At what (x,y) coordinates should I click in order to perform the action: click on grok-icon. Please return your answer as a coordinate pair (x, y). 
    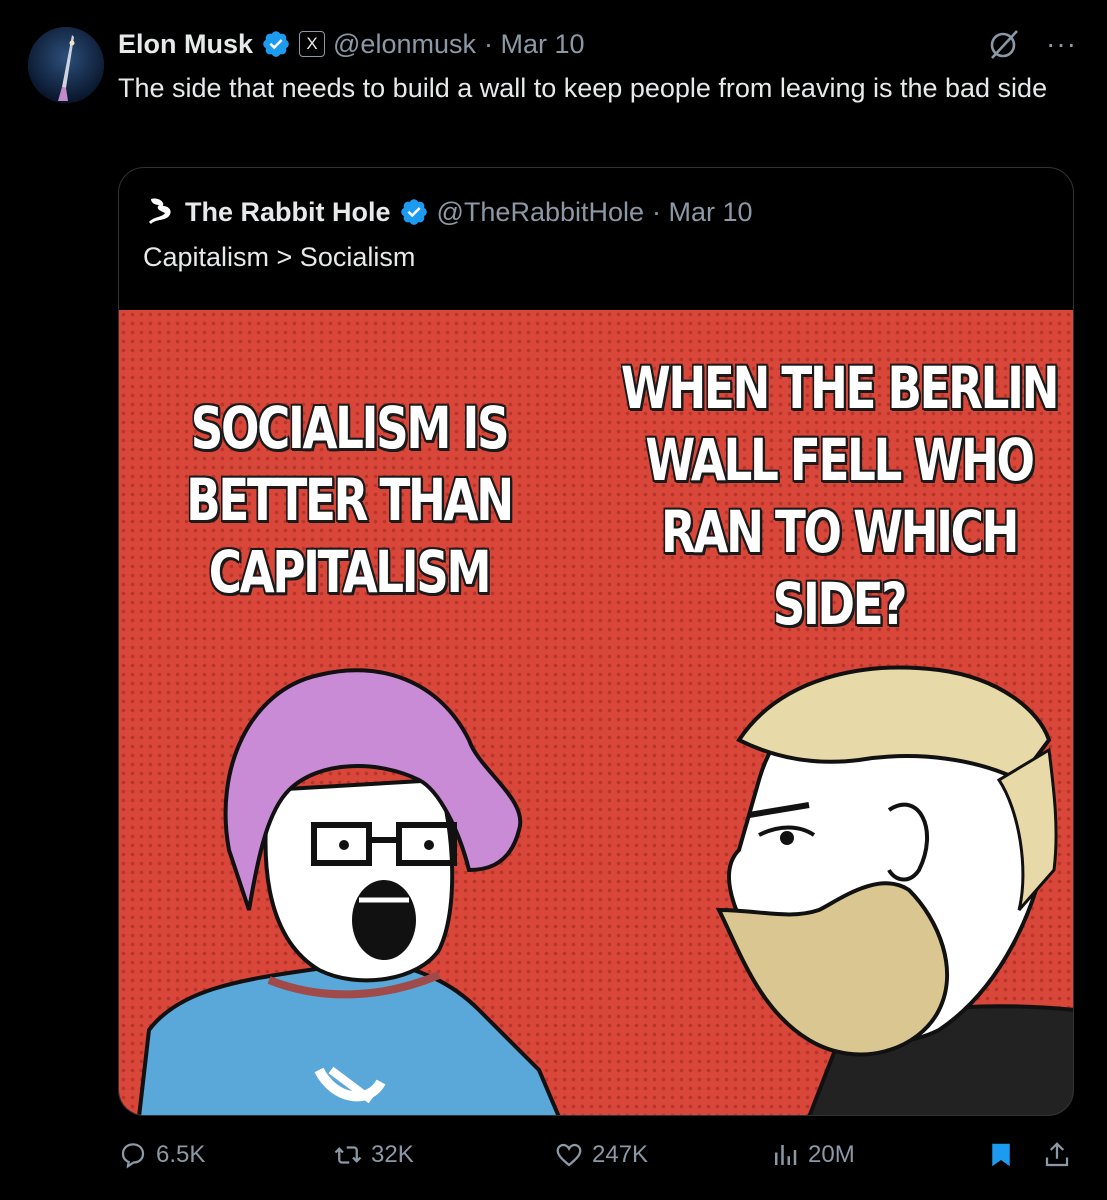
    Looking at the image, I should click on (1004, 44).